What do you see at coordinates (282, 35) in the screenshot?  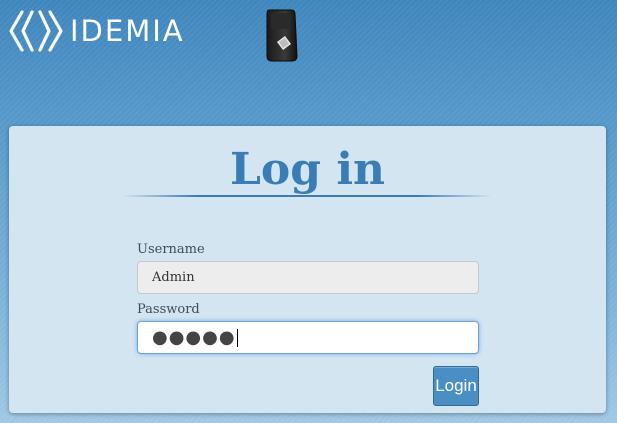 I see `fingerprint-terminal-icon` at bounding box center [282, 35].